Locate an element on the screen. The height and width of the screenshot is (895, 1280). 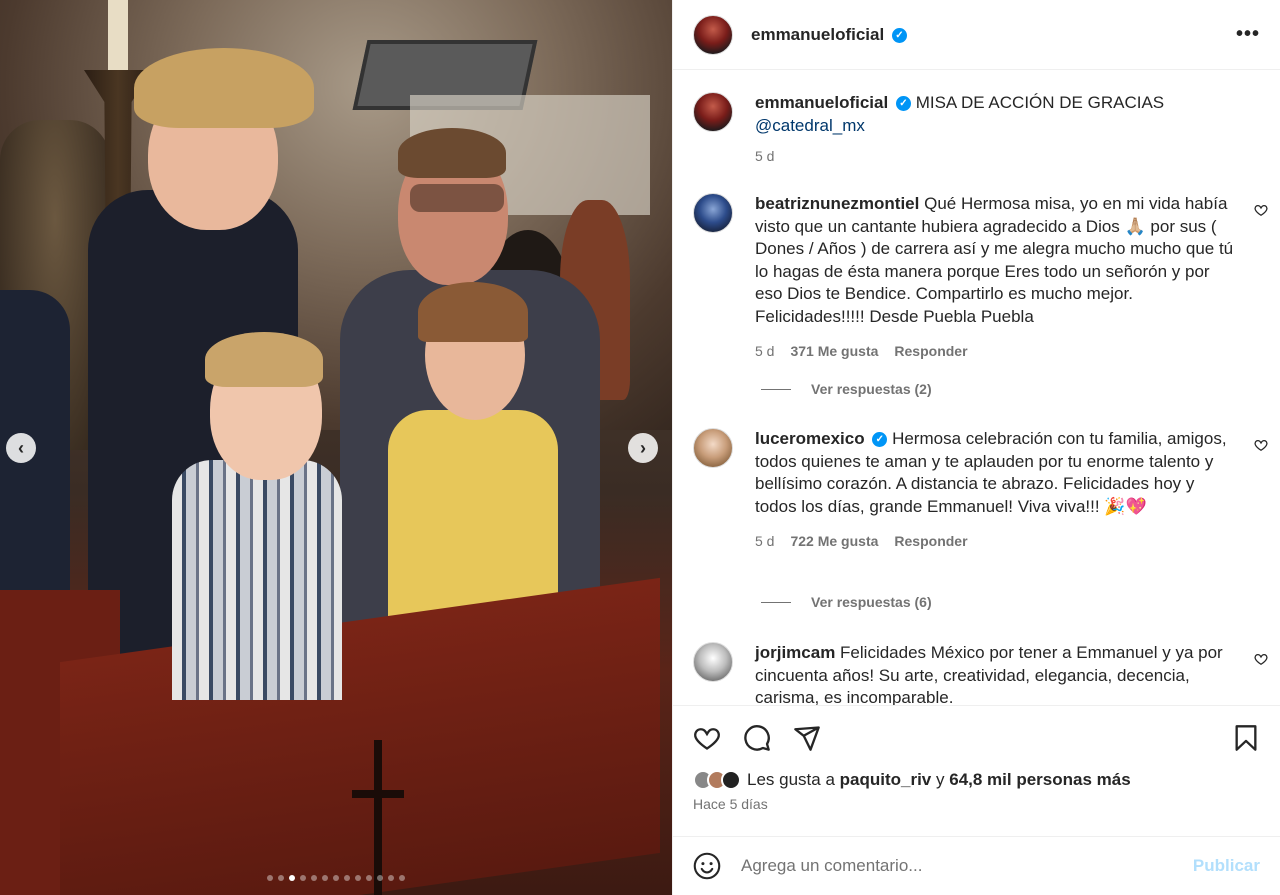
post-header: emmanueloficial ✓ ••• is located at coordinates (976, 35).